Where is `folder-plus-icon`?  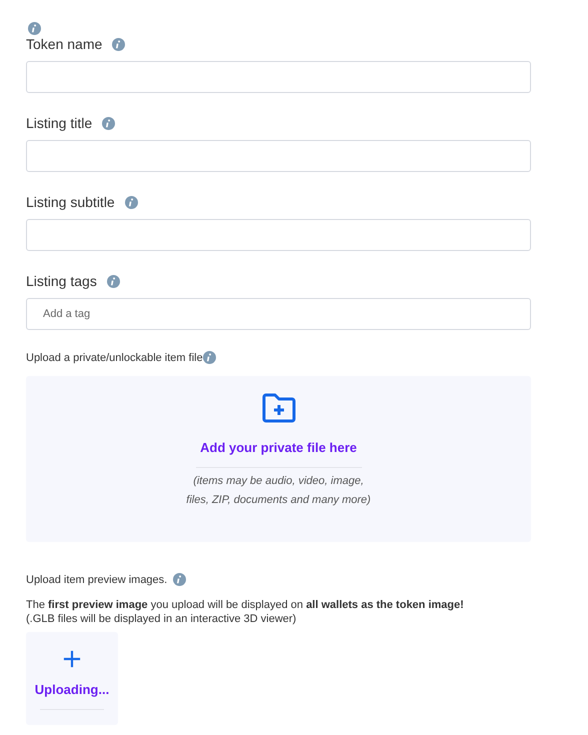 folder-plus-icon is located at coordinates (278, 408).